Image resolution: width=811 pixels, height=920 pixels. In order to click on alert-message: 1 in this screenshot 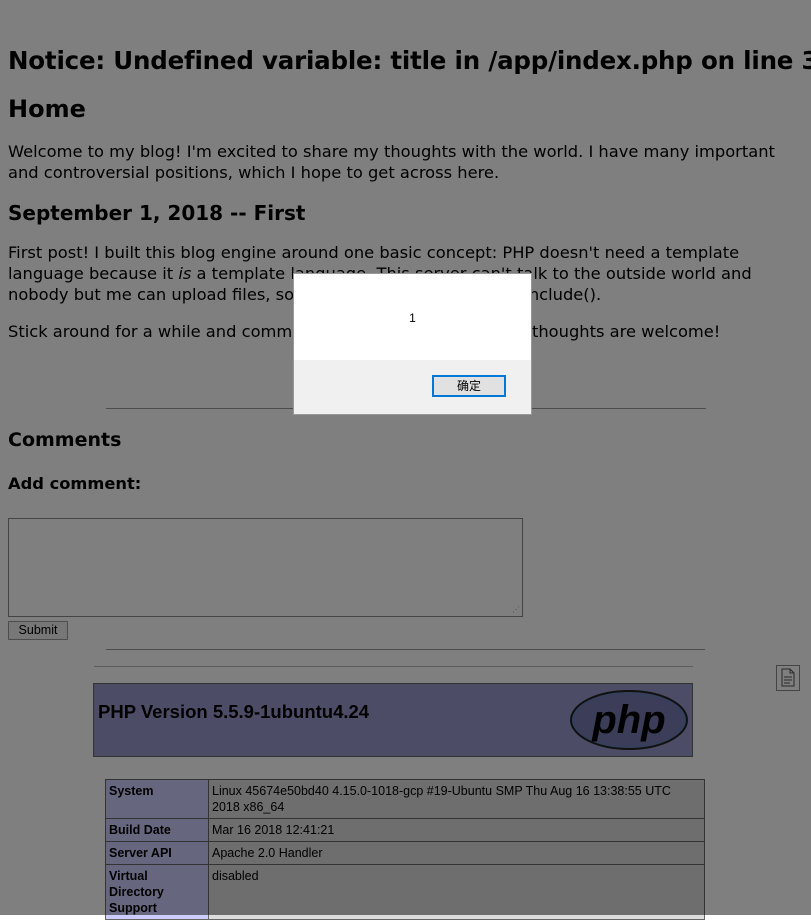, I will do `click(412, 318)`.